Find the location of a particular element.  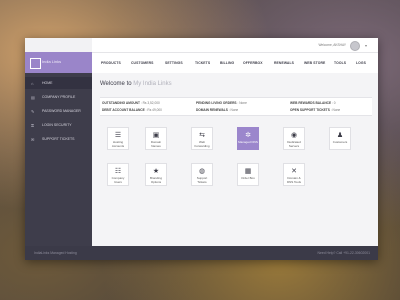

nav-customers: CUSTOMERS is located at coordinates (142, 63).